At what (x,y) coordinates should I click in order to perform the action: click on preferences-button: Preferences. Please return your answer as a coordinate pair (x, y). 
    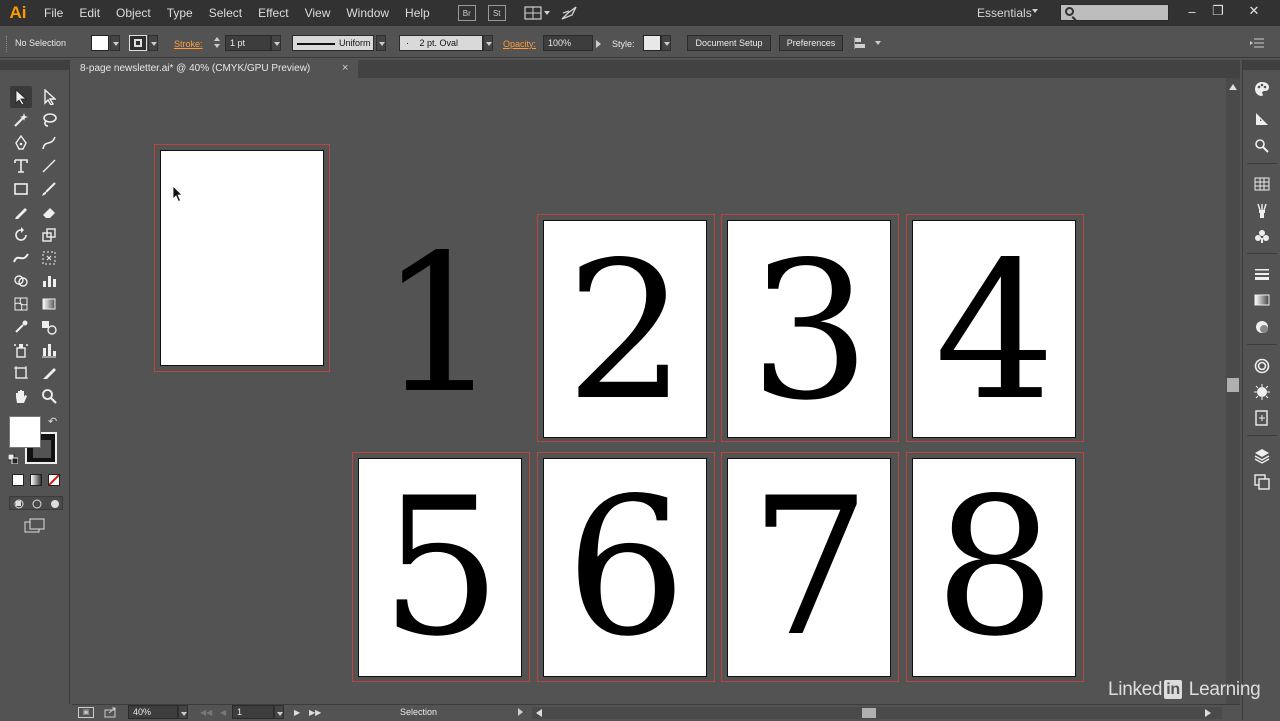
    Looking at the image, I should click on (811, 43).